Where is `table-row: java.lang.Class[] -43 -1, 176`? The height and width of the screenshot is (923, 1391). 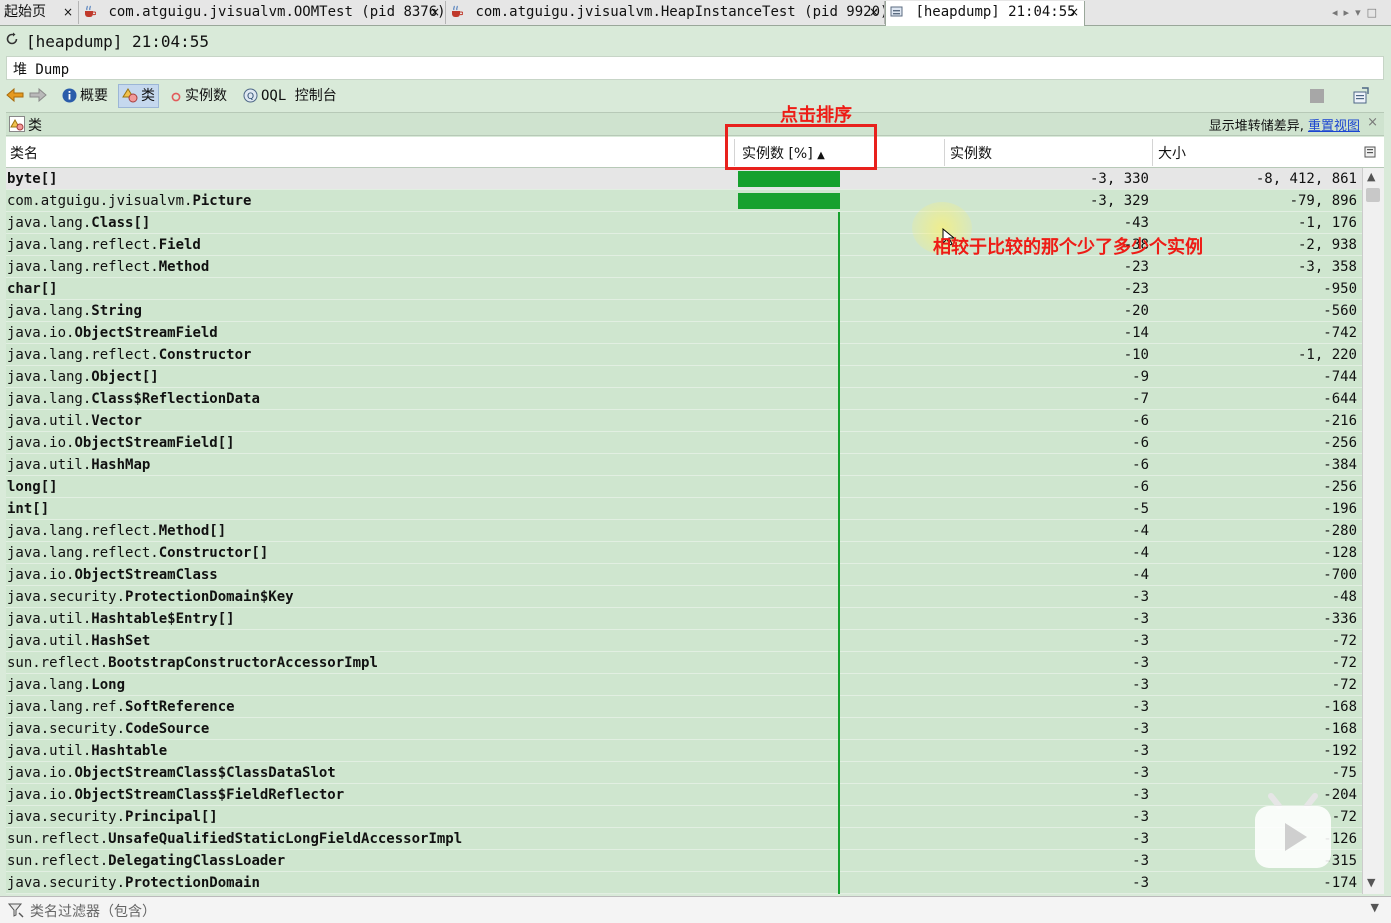 table-row: java.lang.Class[] -43 -1, 176 is located at coordinates (684, 223).